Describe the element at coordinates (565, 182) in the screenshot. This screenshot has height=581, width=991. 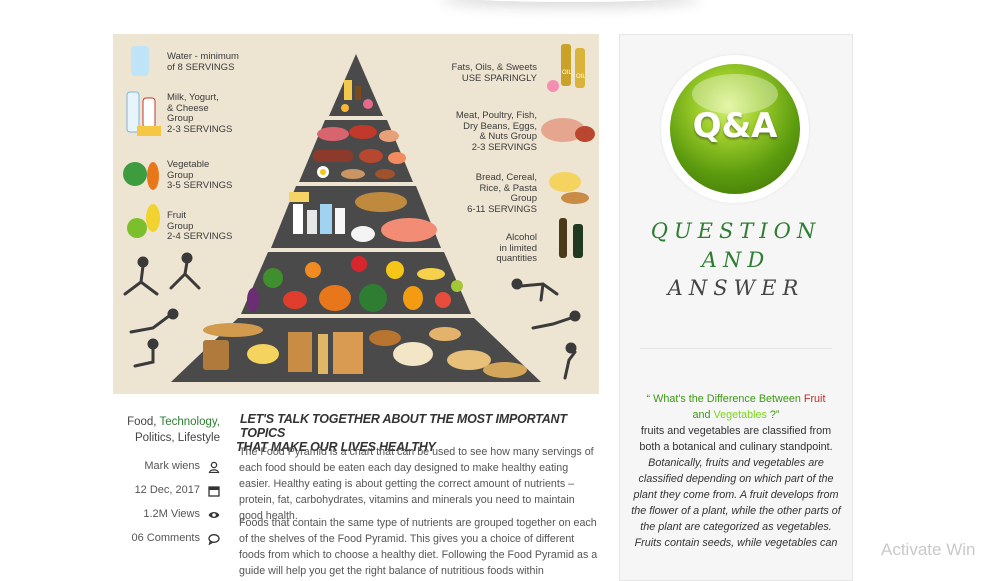
I see `cereal-icon` at that location.